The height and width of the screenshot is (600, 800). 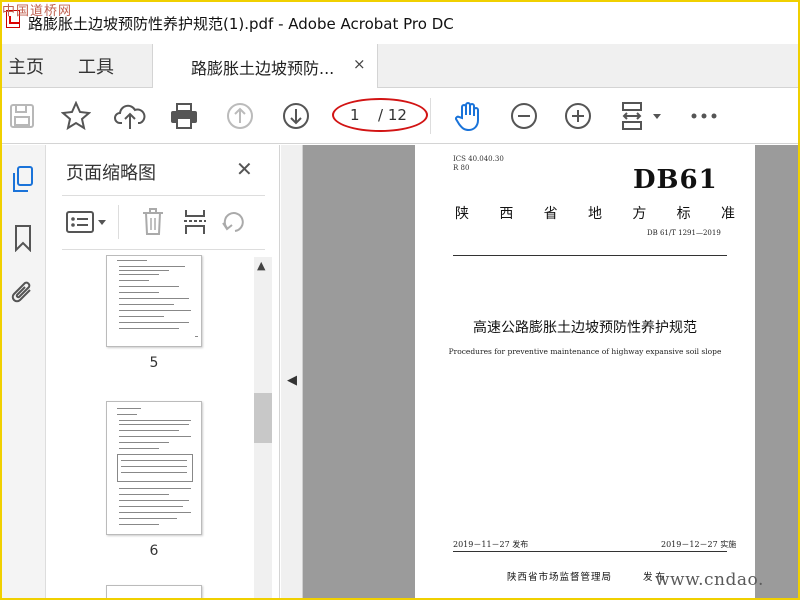 I want to click on thumbnail-label: 6, so click(x=154, y=551).